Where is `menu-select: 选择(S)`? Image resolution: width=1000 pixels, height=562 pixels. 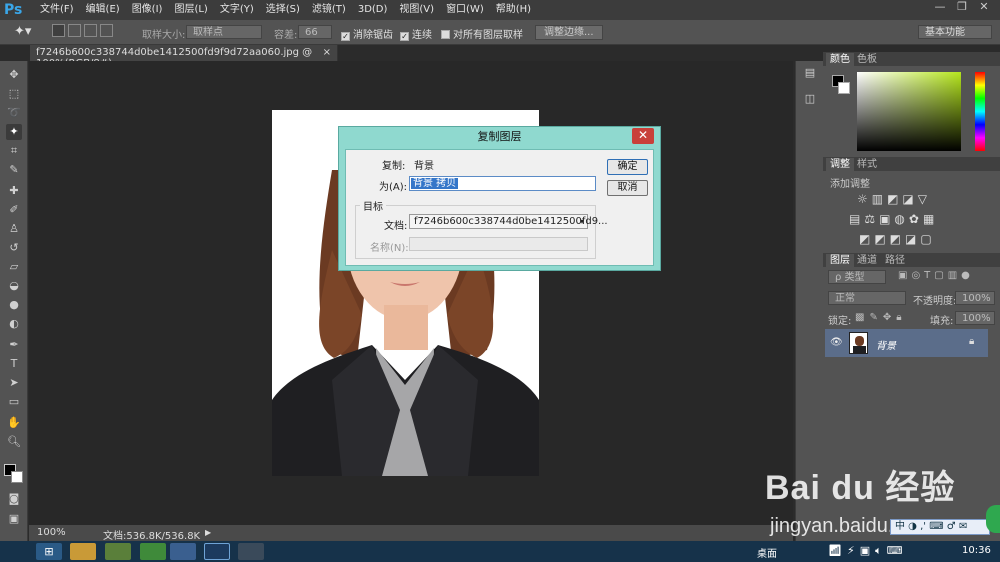 menu-select: 选择(S) is located at coordinates (283, 10).